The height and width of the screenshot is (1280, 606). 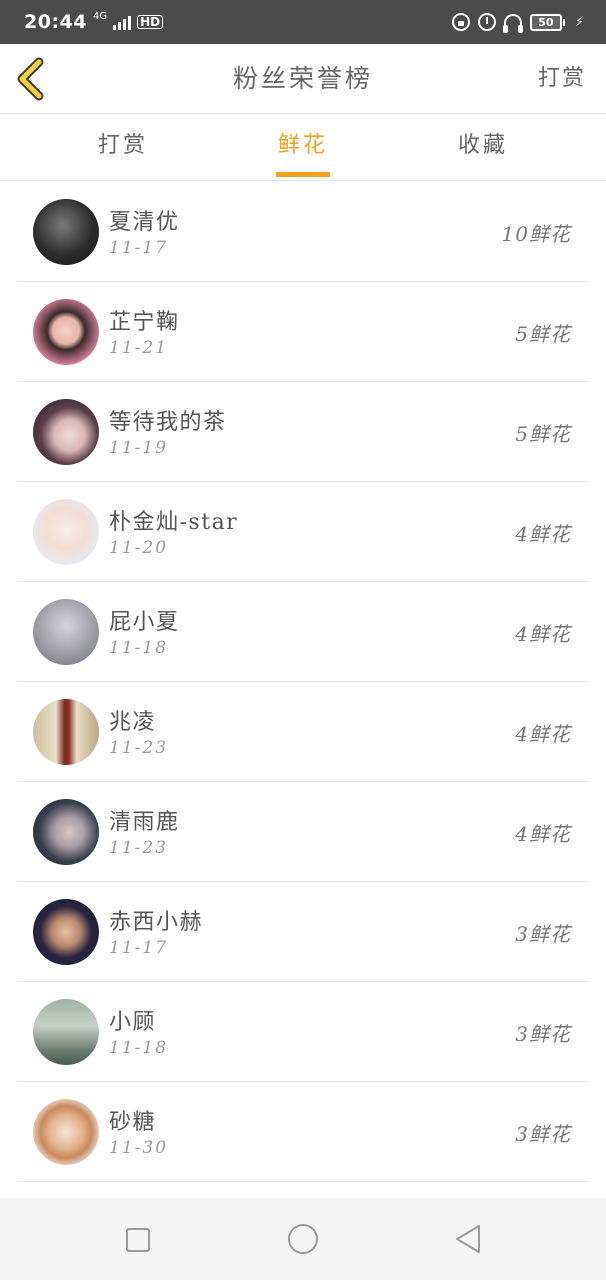 What do you see at coordinates (579, 22) in the screenshot?
I see `charging-icon: ⚡` at bounding box center [579, 22].